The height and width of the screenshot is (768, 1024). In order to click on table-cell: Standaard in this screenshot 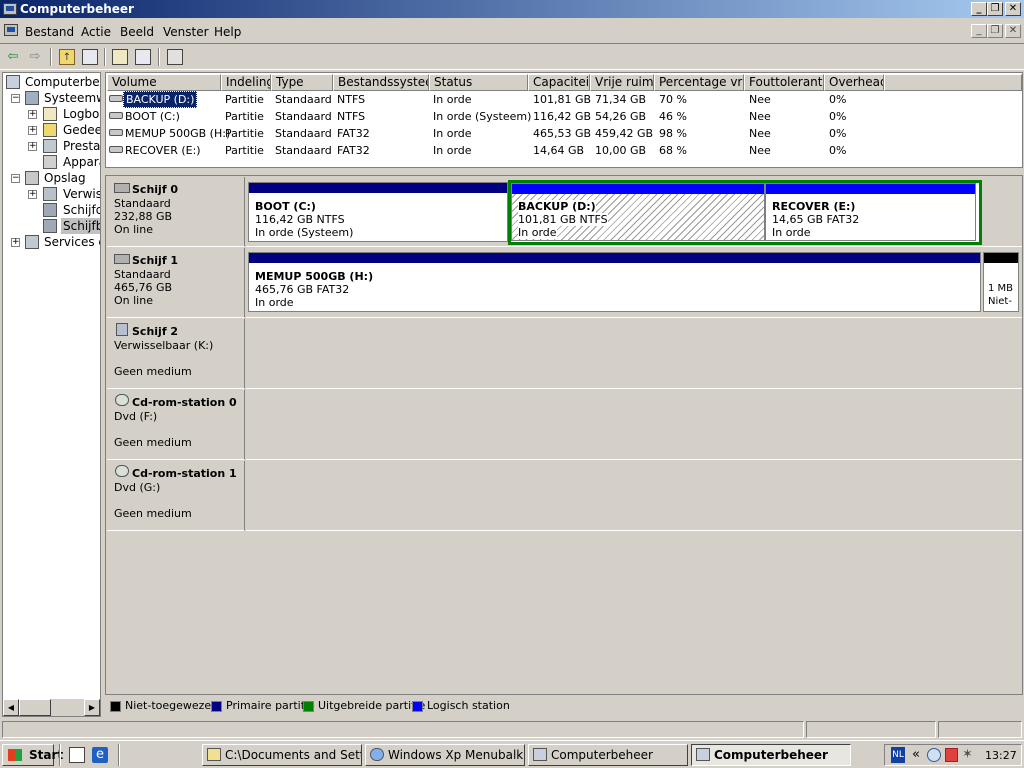, I will do `click(303, 99)`.